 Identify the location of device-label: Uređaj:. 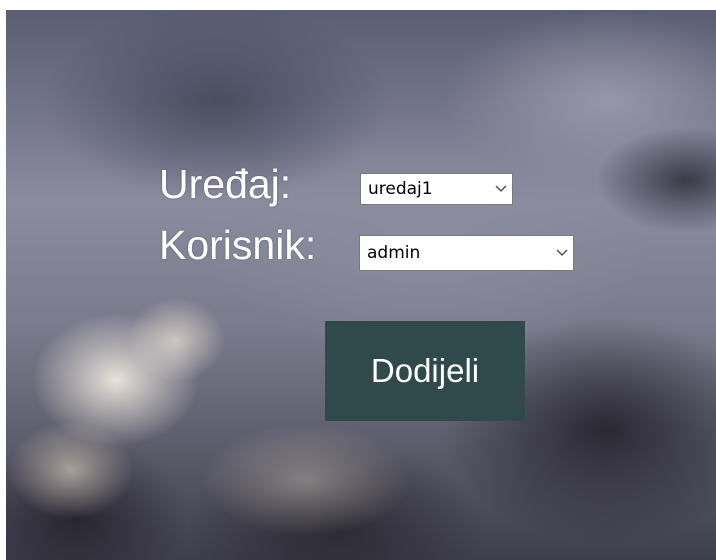
(225, 184).